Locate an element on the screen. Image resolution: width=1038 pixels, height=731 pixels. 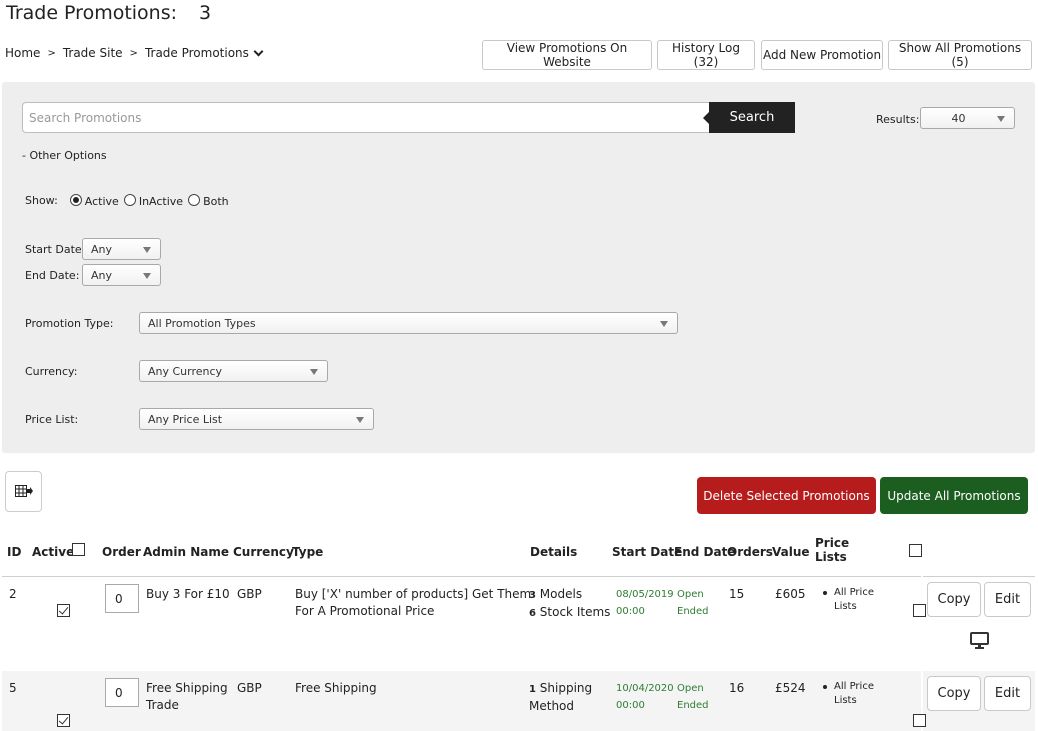
select-all-active-checkbox is located at coordinates (78, 549).